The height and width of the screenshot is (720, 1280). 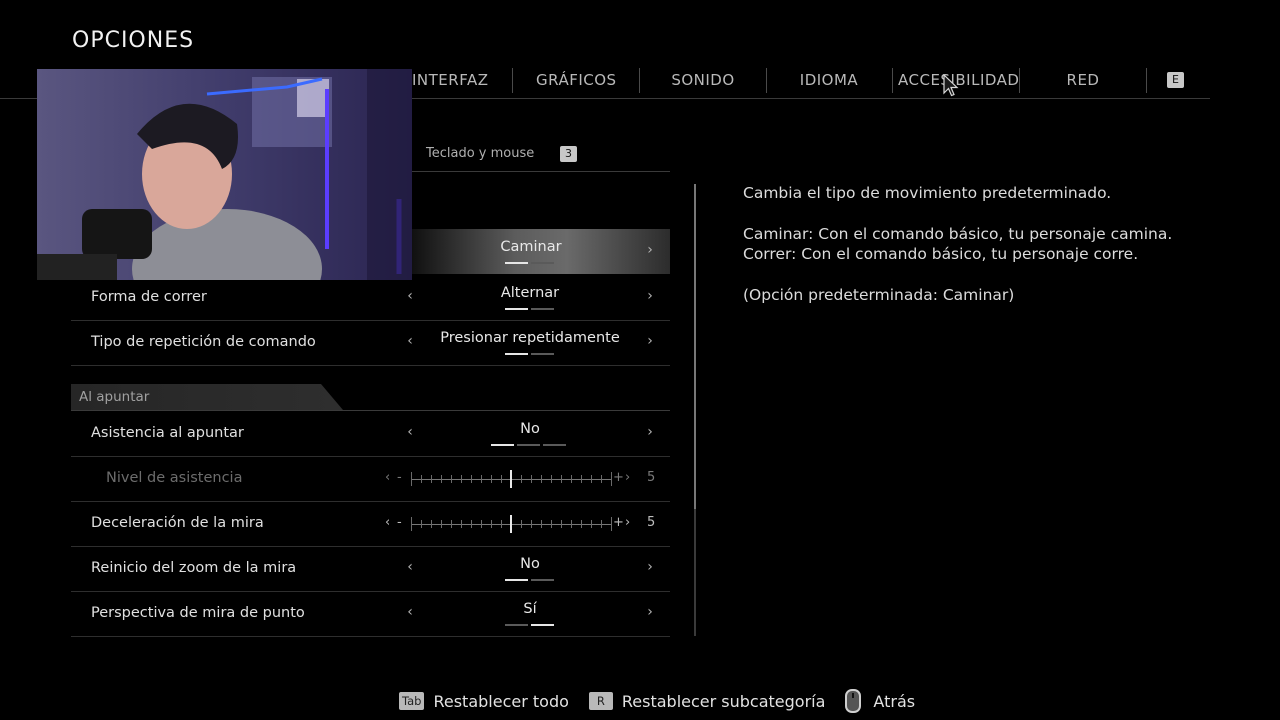 I want to click on slider-plus-label: +, so click(x=618, y=522).